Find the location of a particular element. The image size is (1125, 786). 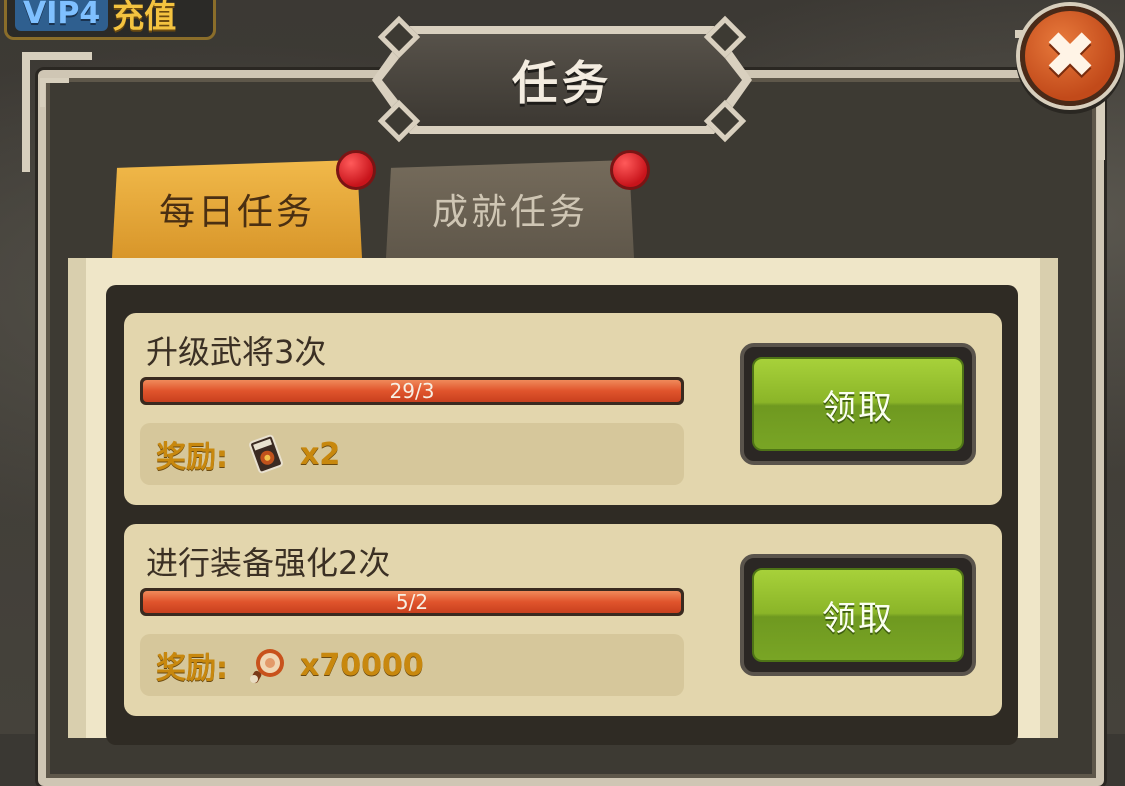

dialog-title: 任务 is located at coordinates (562, 83).